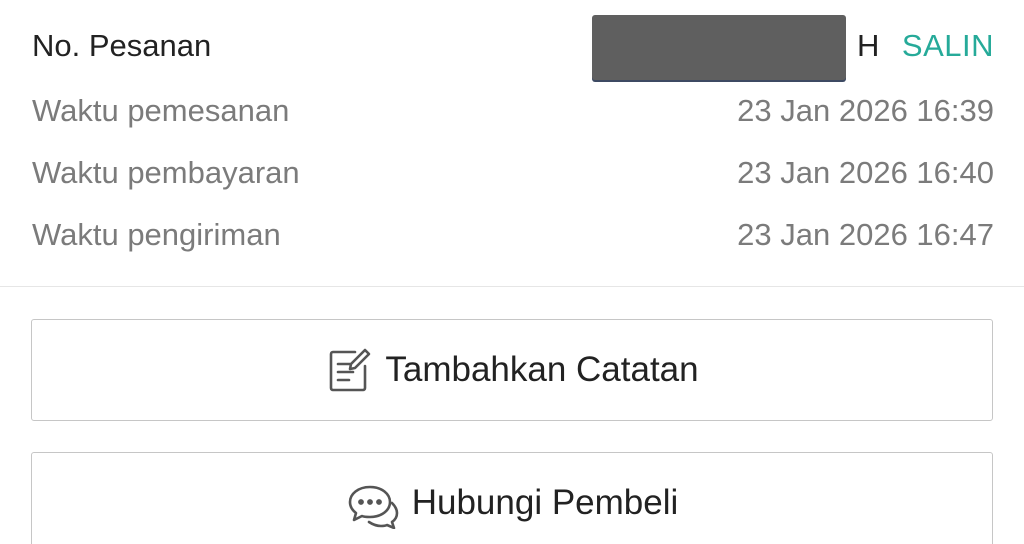 The image size is (1024, 544). I want to click on edit-note-icon, so click(349, 370).